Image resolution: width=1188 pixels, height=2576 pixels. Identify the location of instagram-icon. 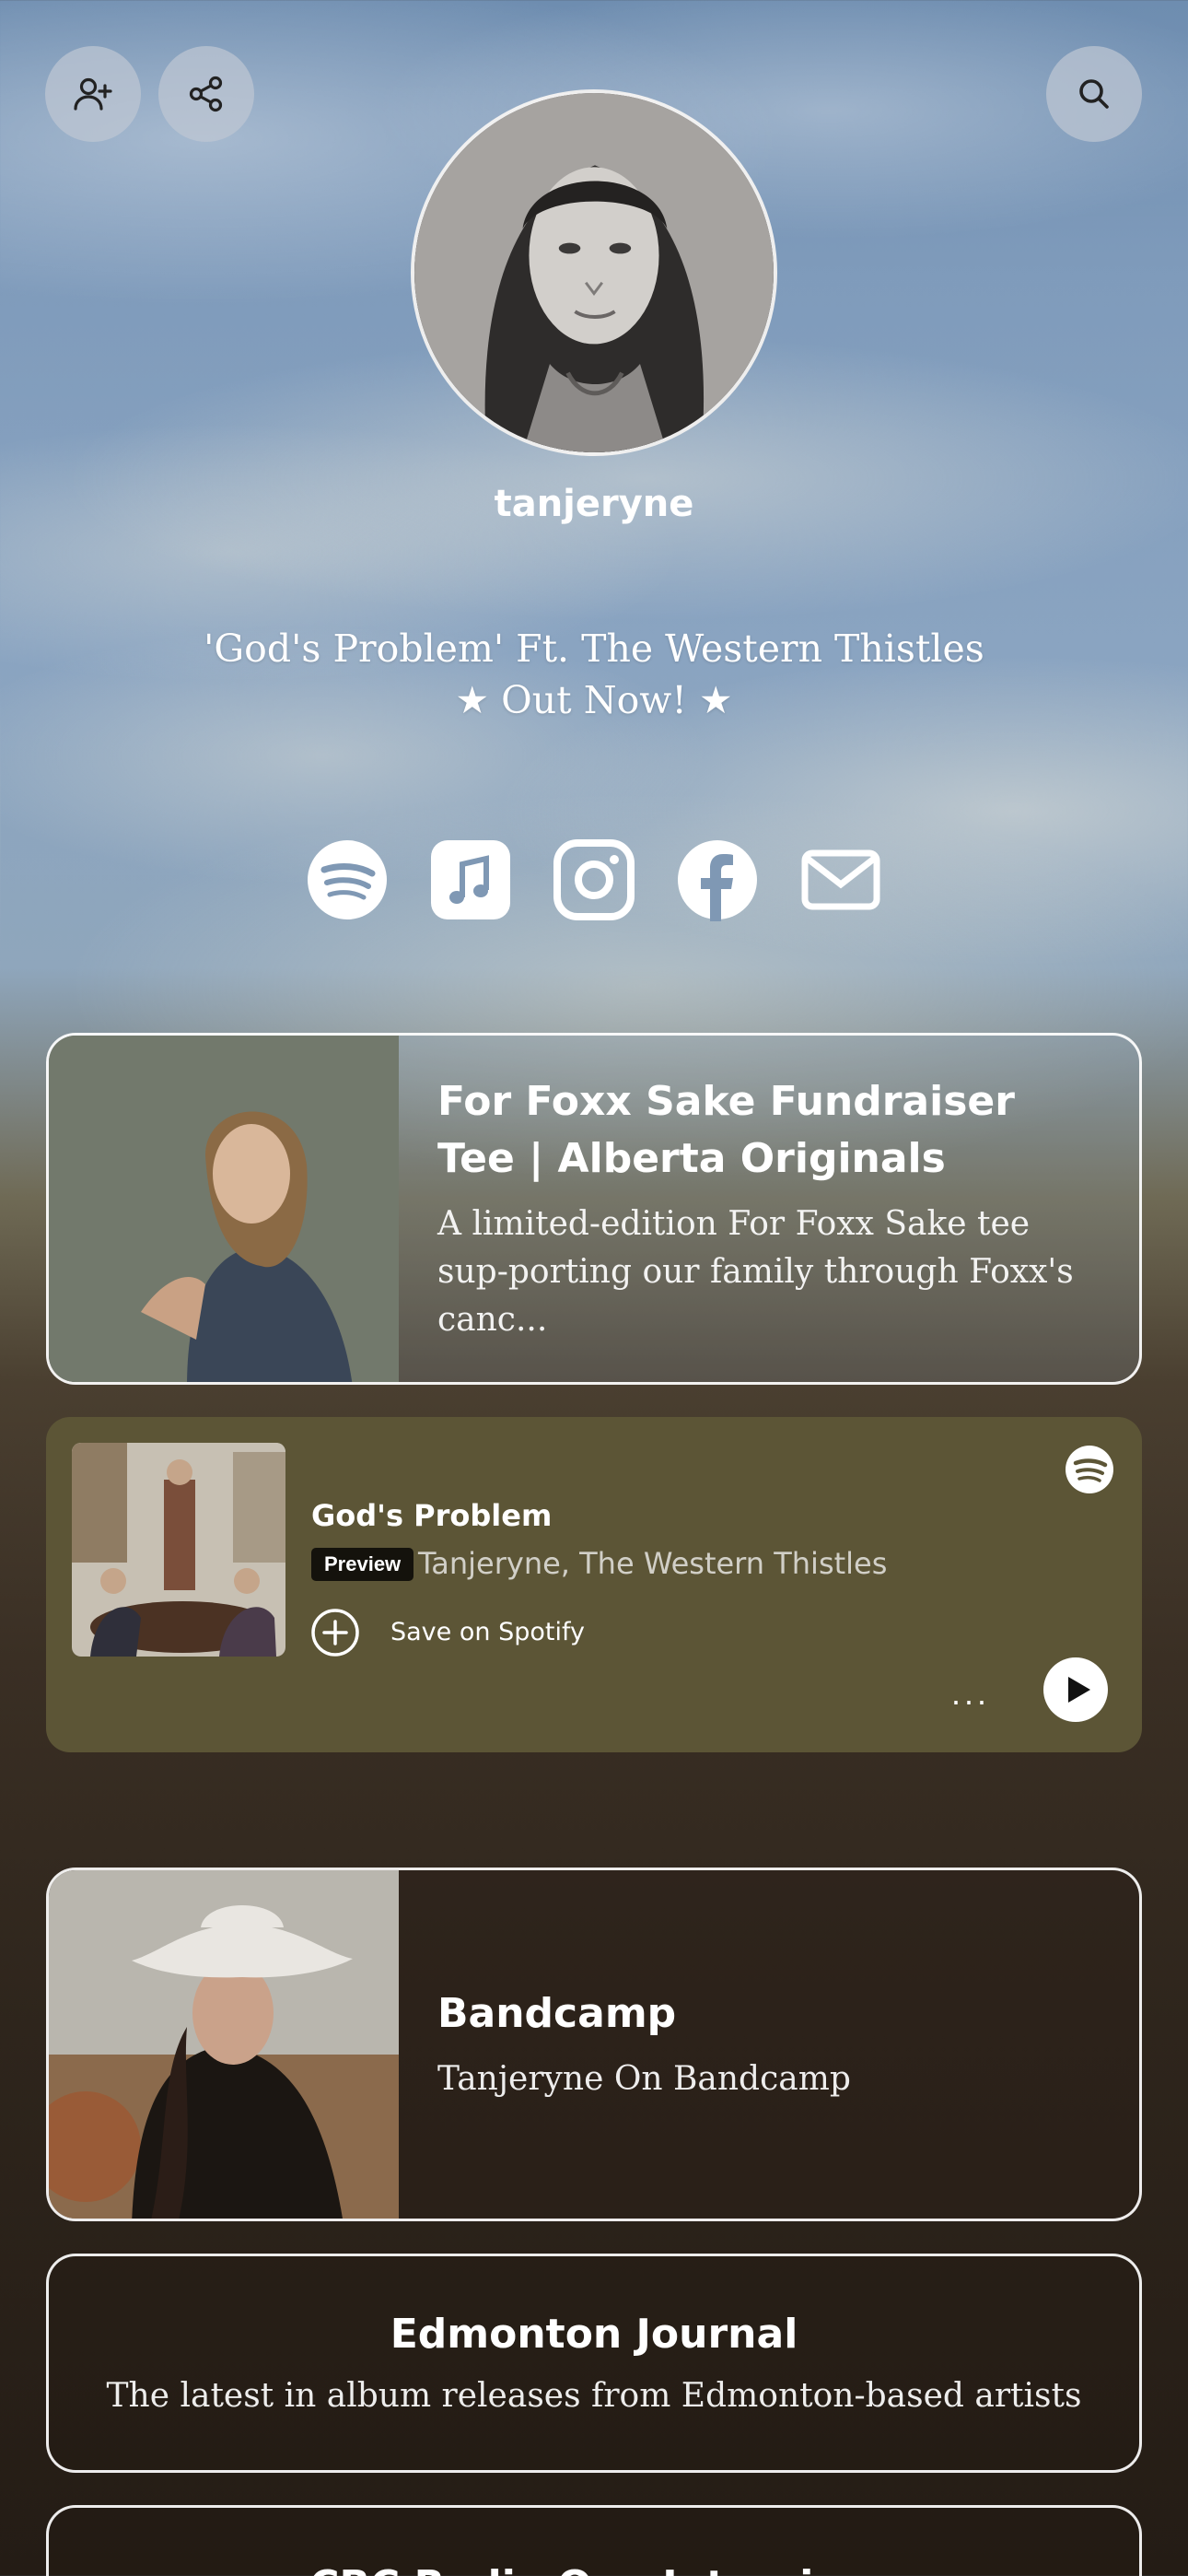
(594, 879).